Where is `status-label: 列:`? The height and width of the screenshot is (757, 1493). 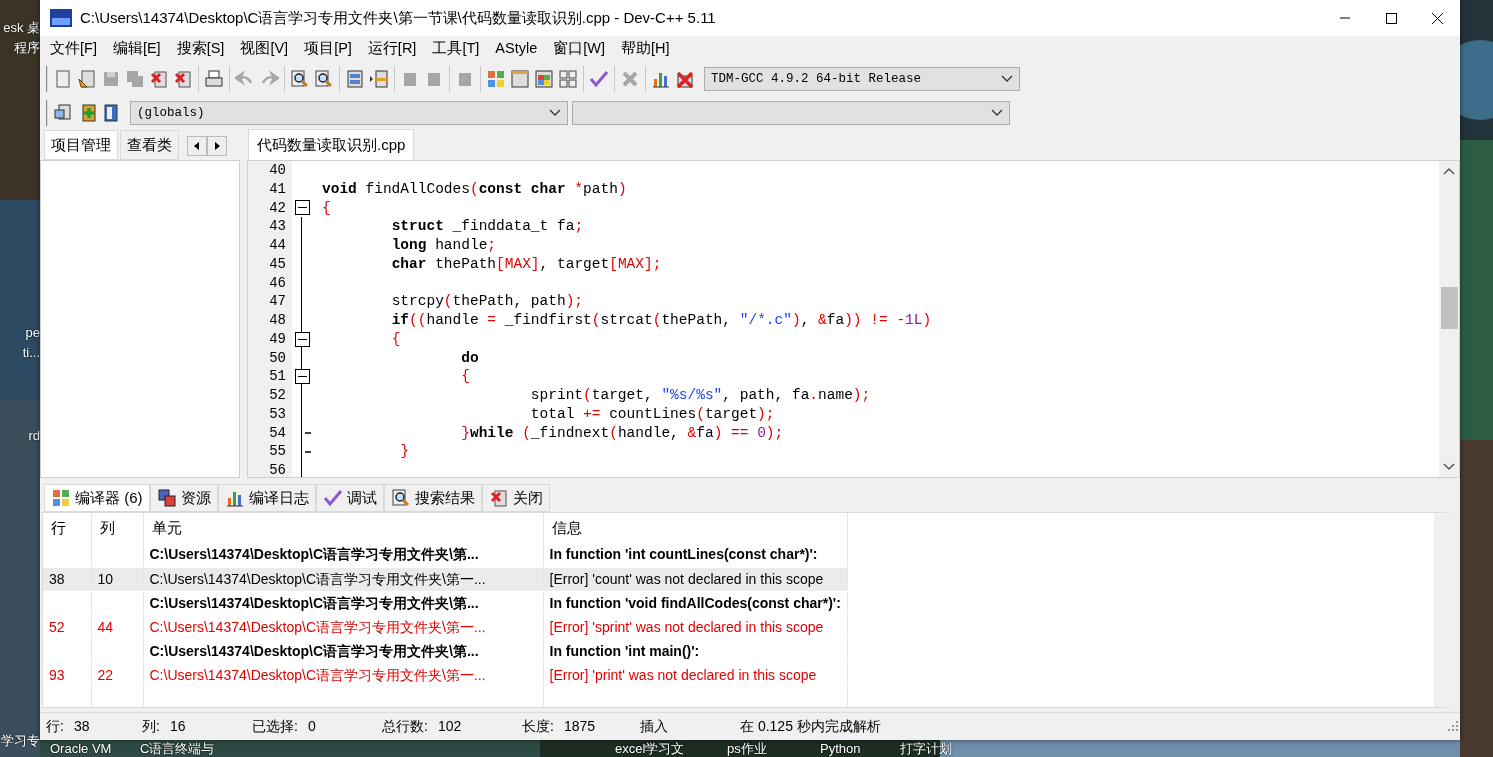
status-label: 列: is located at coordinates (151, 726).